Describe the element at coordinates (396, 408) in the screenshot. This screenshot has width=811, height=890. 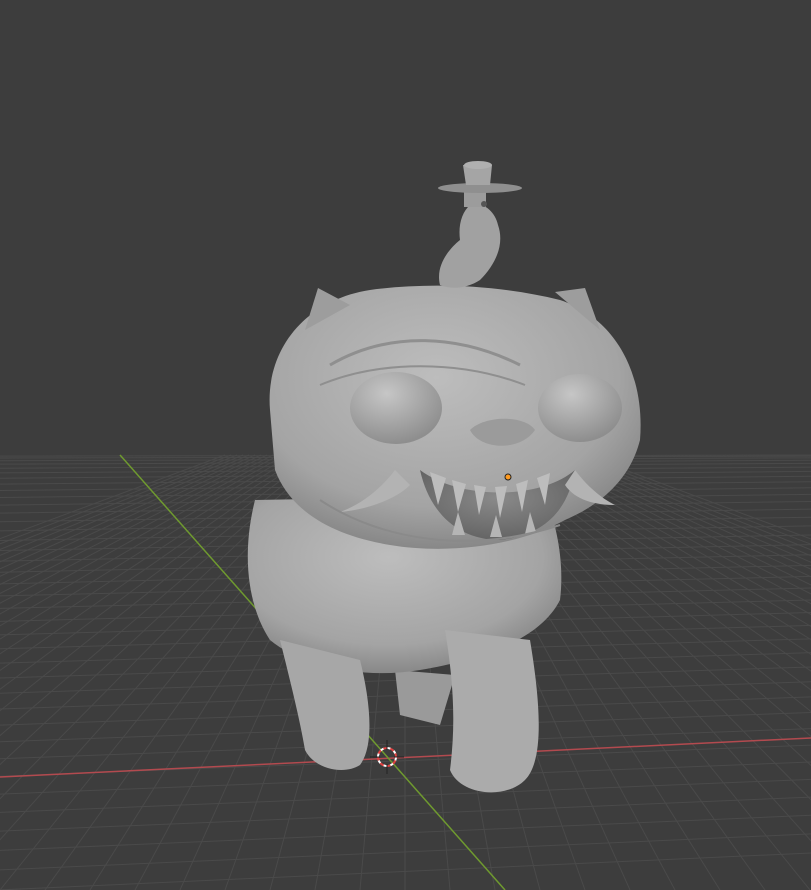
I see `left-eye` at that location.